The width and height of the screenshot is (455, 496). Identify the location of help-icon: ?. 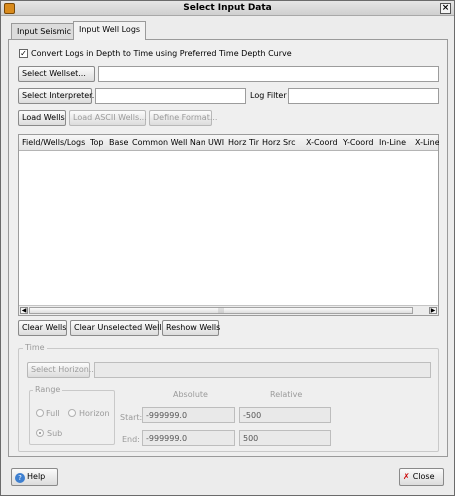
(20, 478).